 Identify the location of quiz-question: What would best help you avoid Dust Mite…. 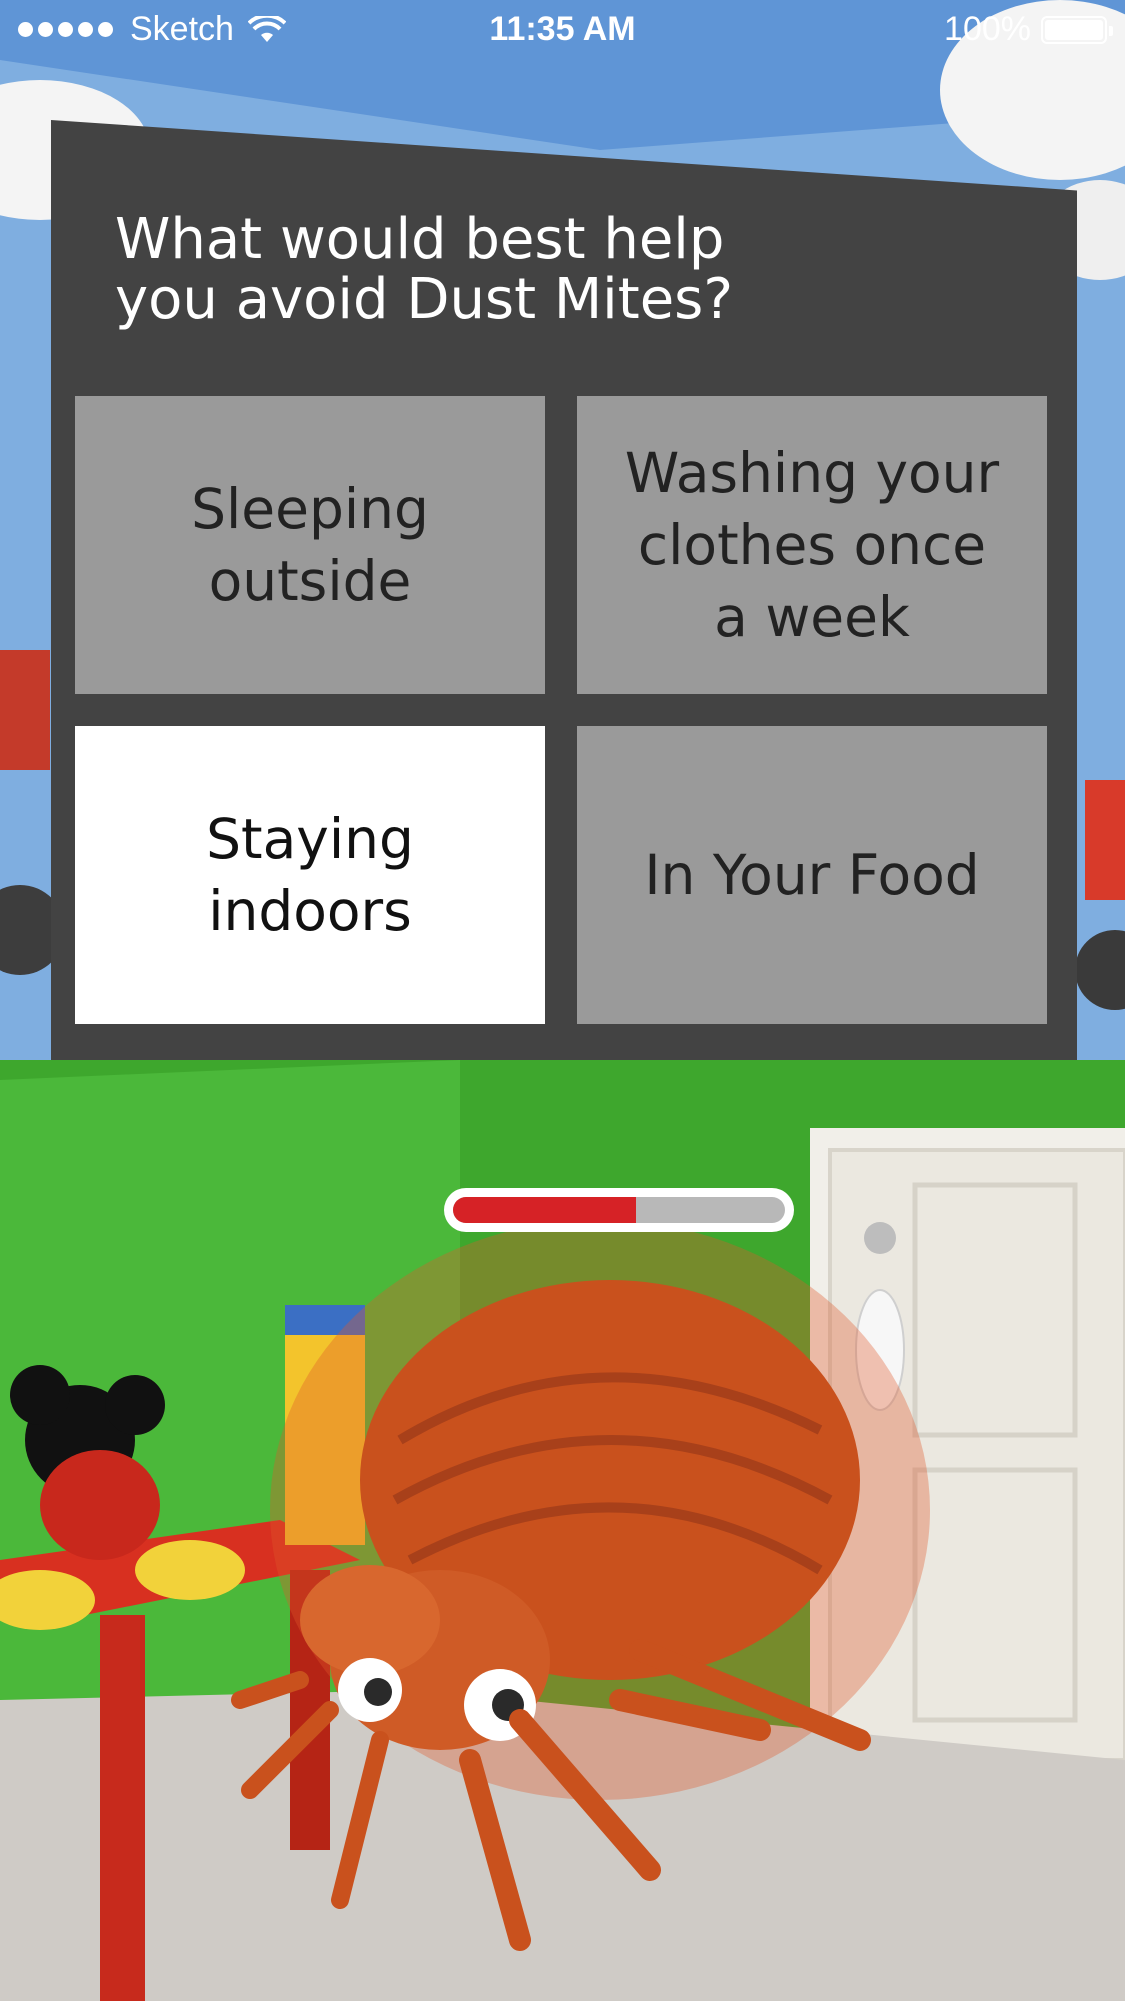
(424, 269).